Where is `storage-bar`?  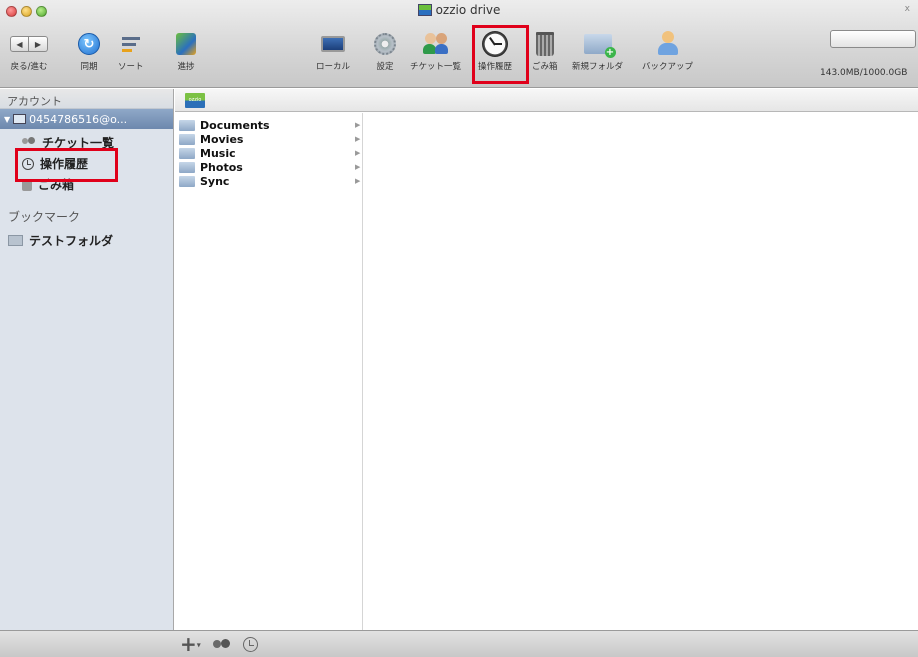 storage-bar is located at coordinates (873, 39).